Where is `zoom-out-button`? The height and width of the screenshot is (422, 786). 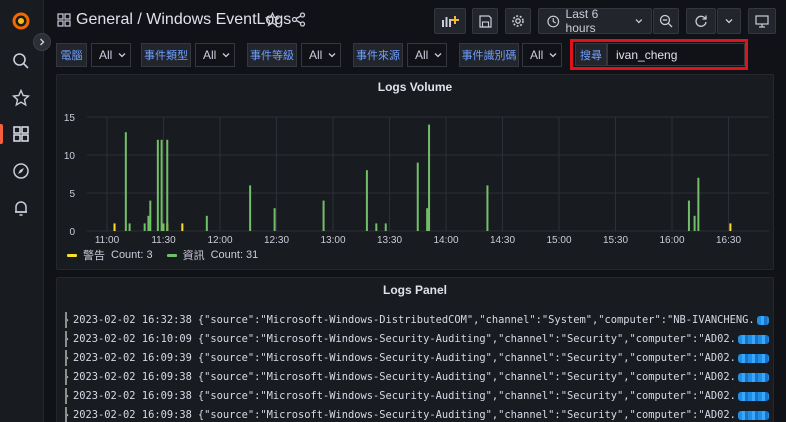 zoom-out-button is located at coordinates (666, 21).